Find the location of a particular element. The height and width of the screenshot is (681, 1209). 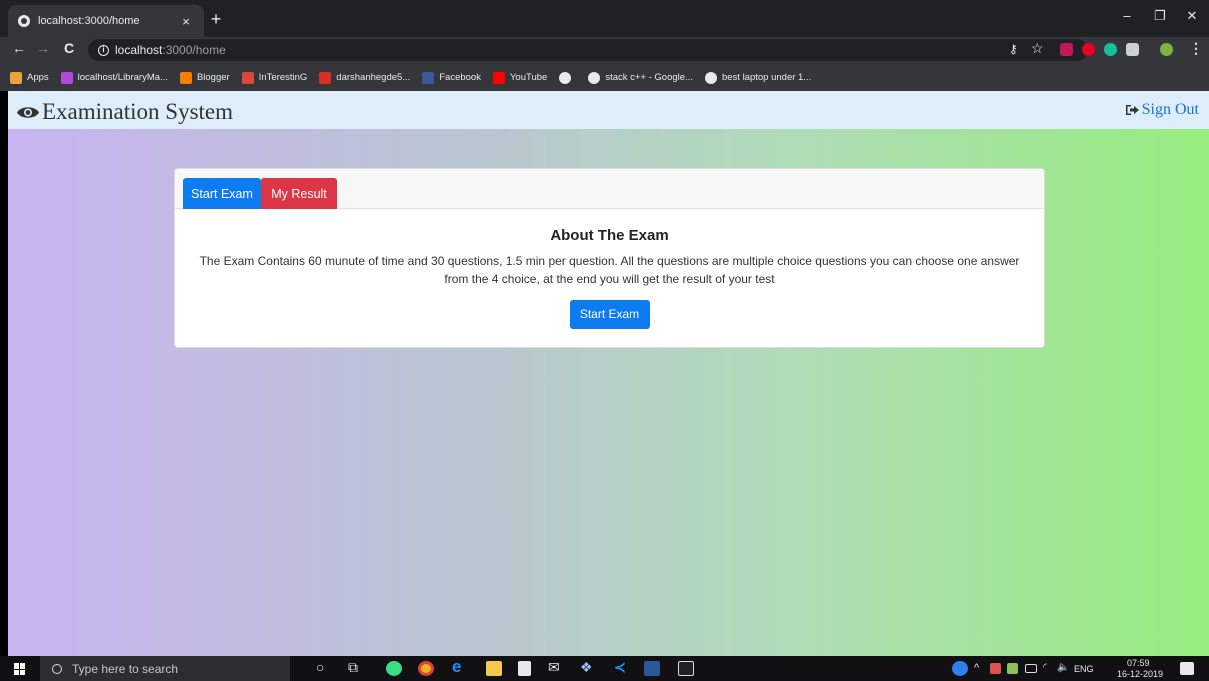

android-studio-icon is located at coordinates (394, 668).